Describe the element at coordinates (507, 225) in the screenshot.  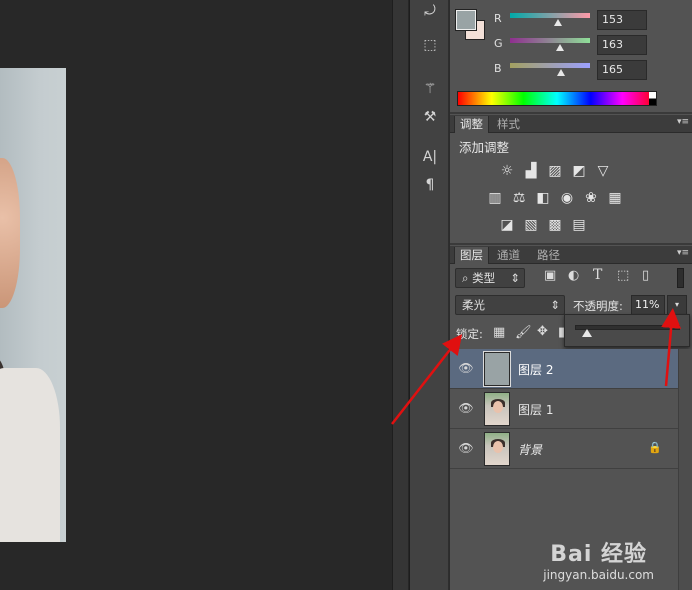
I see `invert-icon: ◪` at that location.